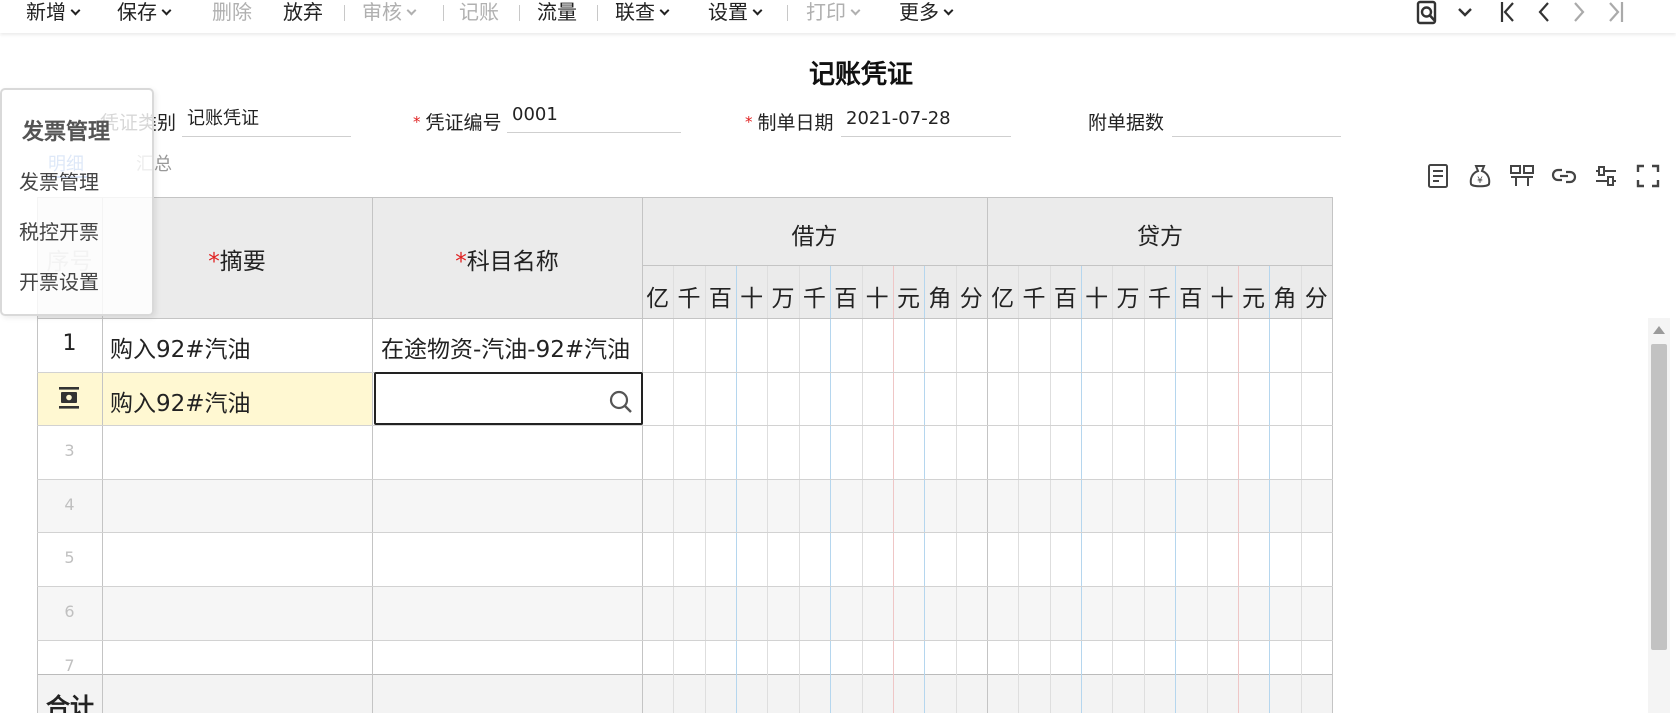 Image resolution: width=1676 pixels, height=713 pixels. Describe the element at coordinates (926, 13) in the screenshot. I see `more-button: 更多` at that location.